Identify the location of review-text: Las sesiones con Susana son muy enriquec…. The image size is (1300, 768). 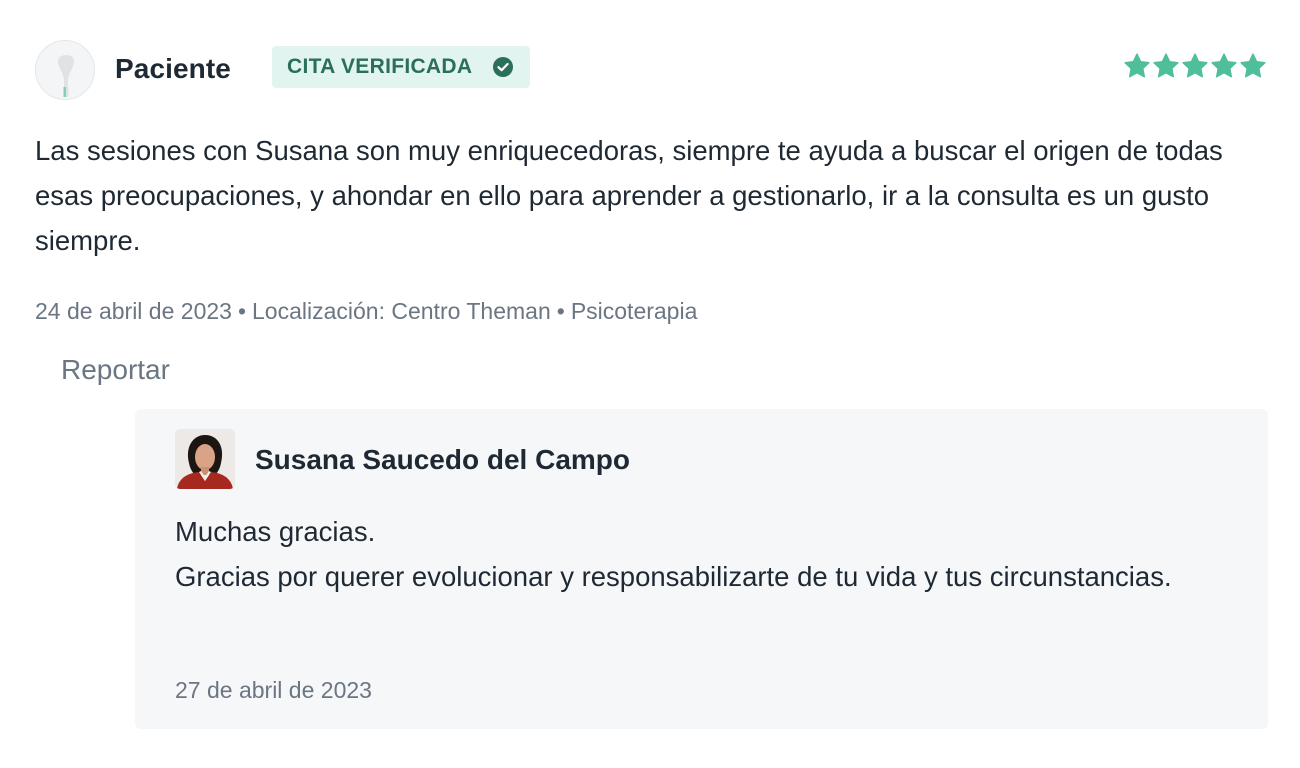
(629, 195).